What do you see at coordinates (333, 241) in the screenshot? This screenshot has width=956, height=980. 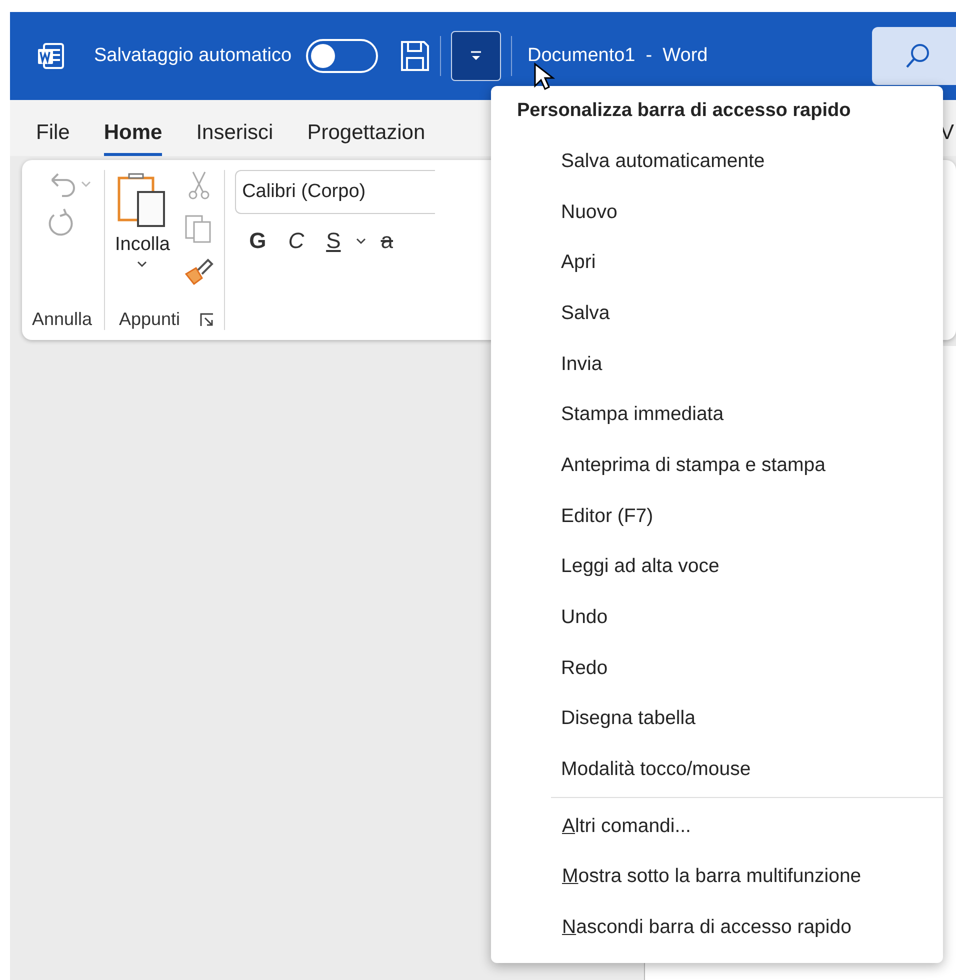 I see `format-button: S` at bounding box center [333, 241].